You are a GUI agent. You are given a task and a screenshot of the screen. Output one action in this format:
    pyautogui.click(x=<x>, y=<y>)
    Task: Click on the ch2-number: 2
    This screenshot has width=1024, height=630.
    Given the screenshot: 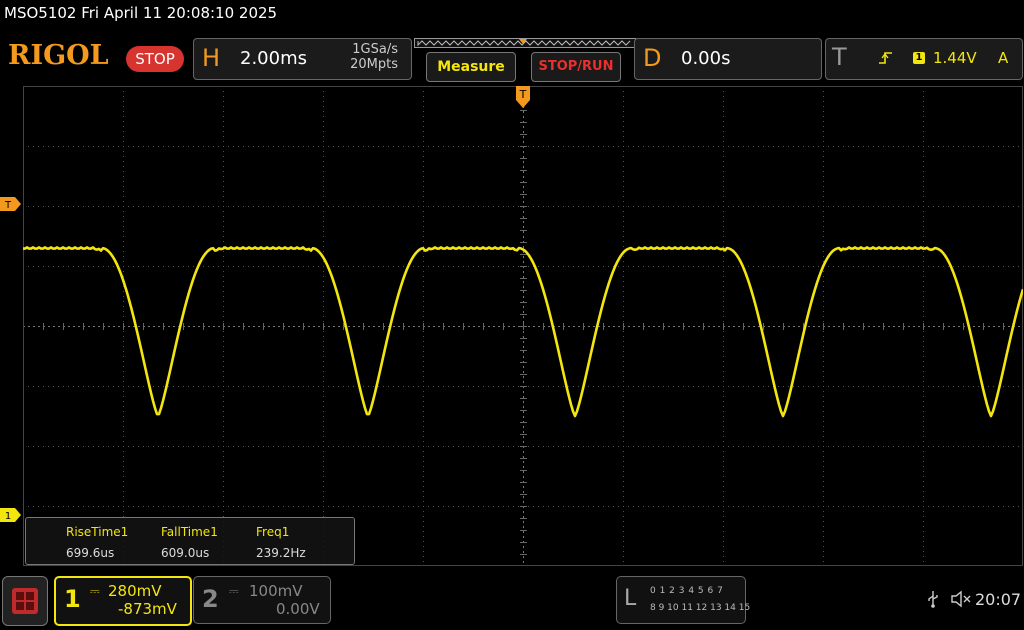 What is the action you would take?
    pyautogui.click(x=210, y=599)
    